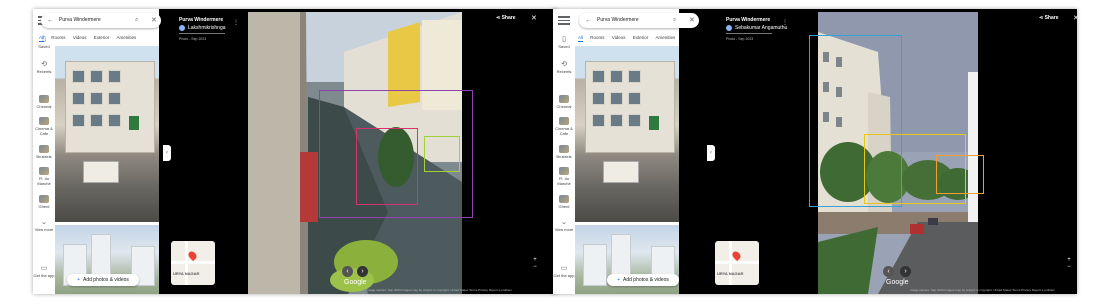 The image size is (1100, 305). Describe the element at coordinates (564, 71) in the screenshot. I see `sidebar-item-label: Recents` at that location.